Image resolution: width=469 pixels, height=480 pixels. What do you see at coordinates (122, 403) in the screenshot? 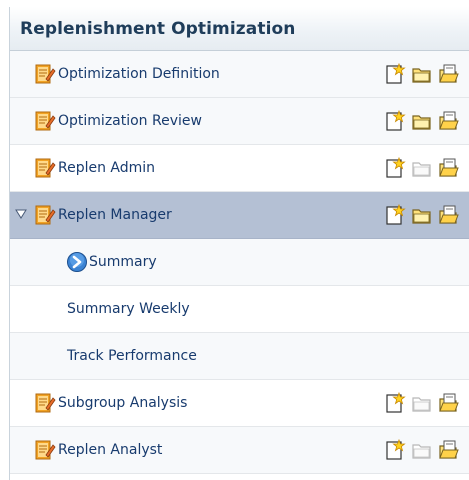
I see `task-label: Subgroup Analysis` at bounding box center [122, 403].